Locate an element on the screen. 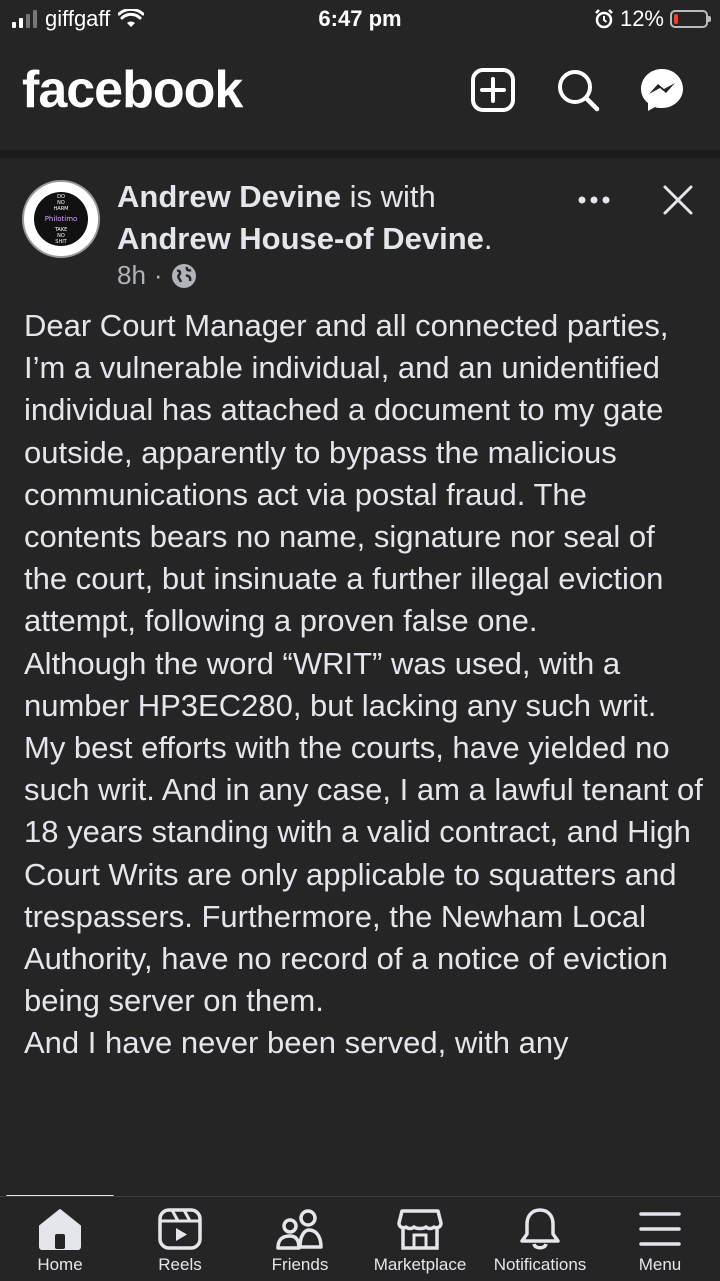  globe-icon is located at coordinates (183, 275).